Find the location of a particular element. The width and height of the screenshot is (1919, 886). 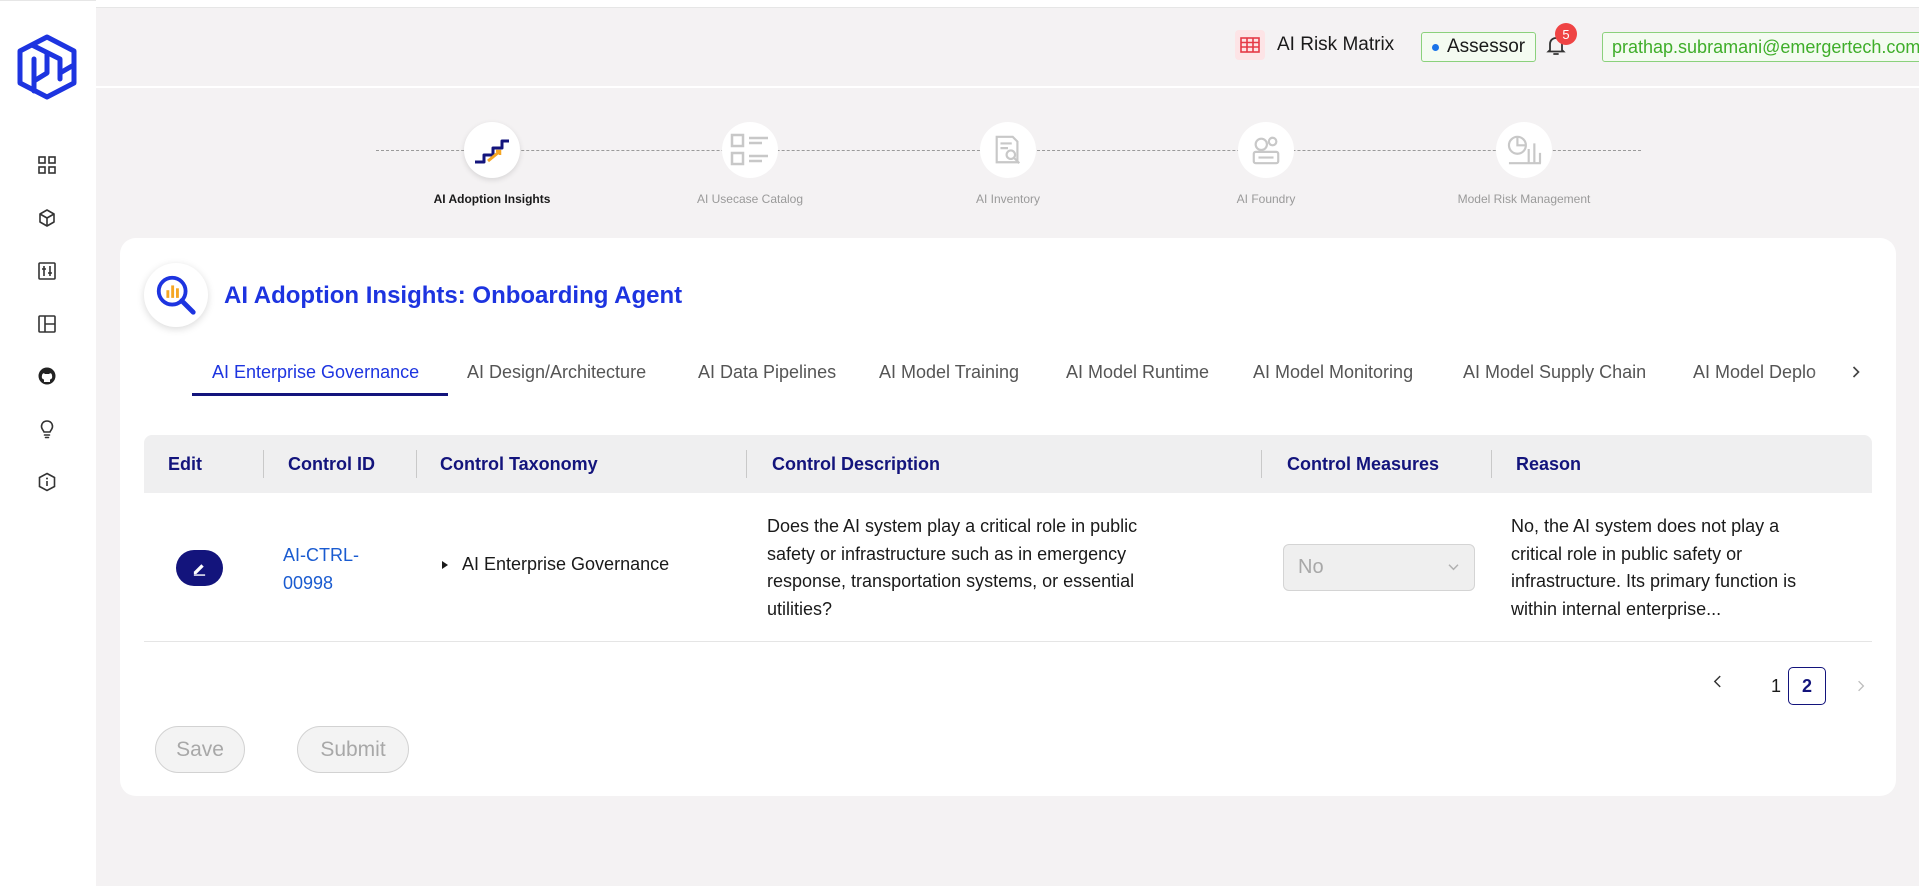

tab-ai-model-training: AI Model Training is located at coordinates (949, 372).